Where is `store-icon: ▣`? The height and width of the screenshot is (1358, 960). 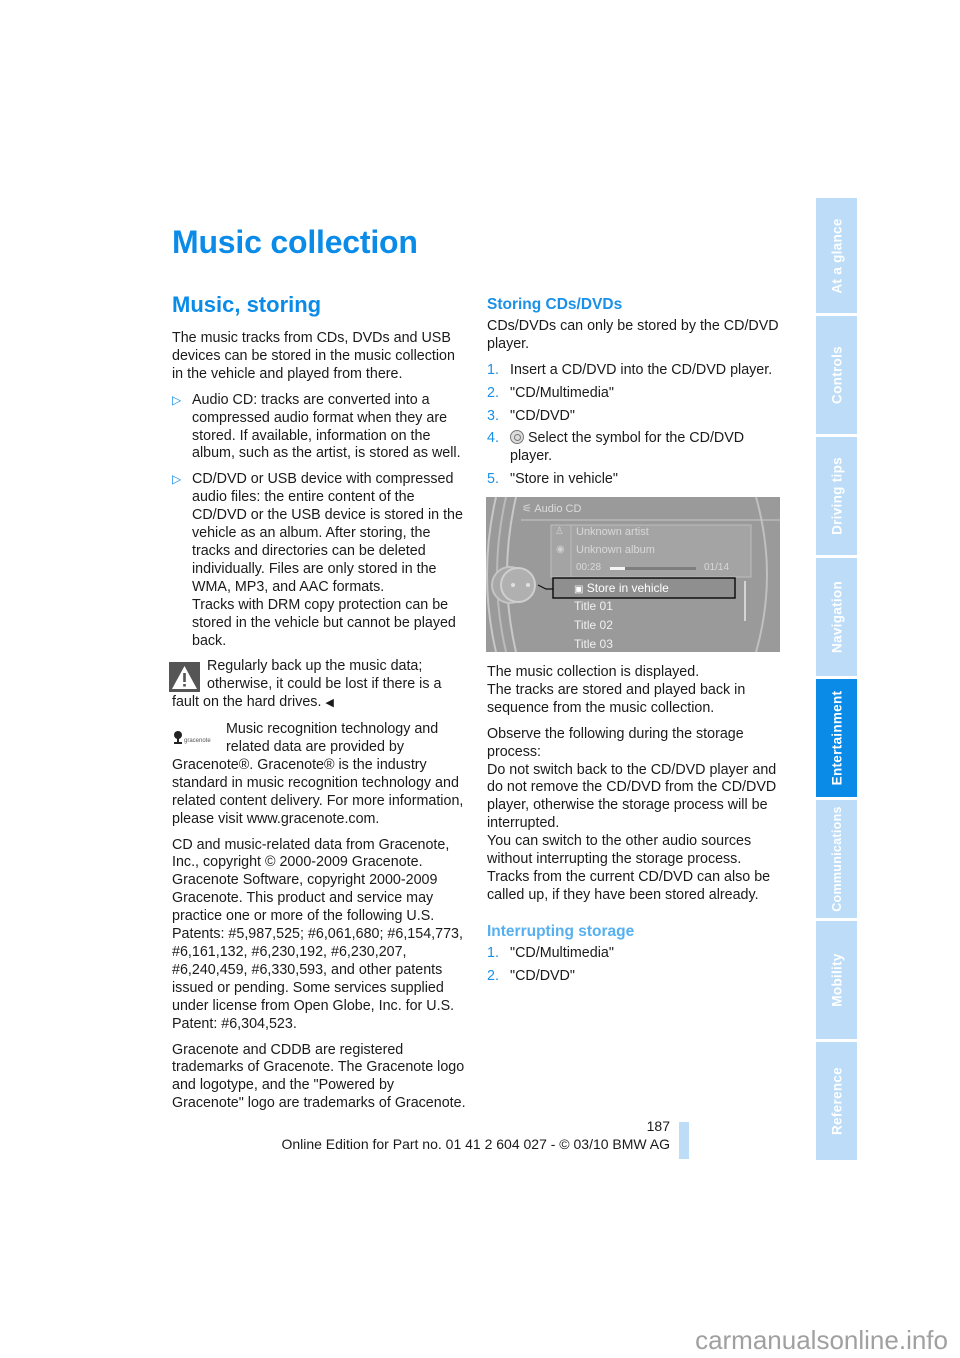 store-icon: ▣ is located at coordinates (579, 589).